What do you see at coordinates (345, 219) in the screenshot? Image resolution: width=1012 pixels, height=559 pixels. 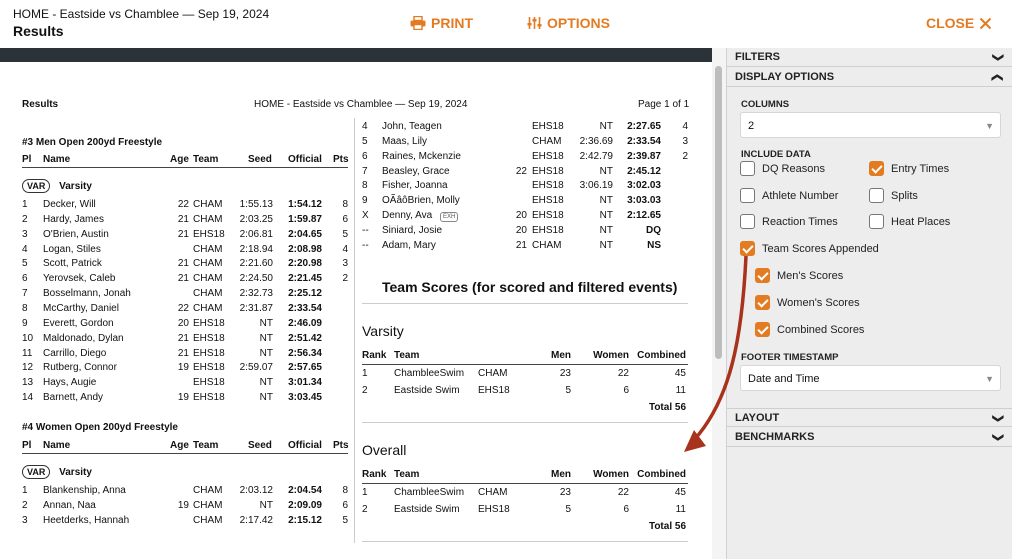 I see `table-cell: 6` at bounding box center [345, 219].